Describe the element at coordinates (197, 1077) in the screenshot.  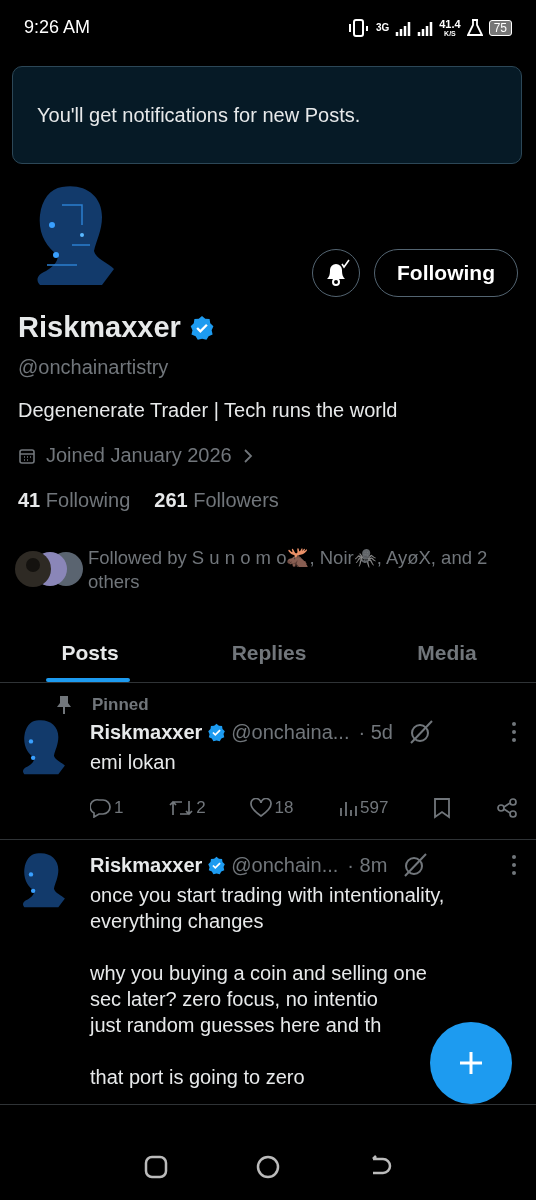
I see `post-text: that port is going to zero` at that location.